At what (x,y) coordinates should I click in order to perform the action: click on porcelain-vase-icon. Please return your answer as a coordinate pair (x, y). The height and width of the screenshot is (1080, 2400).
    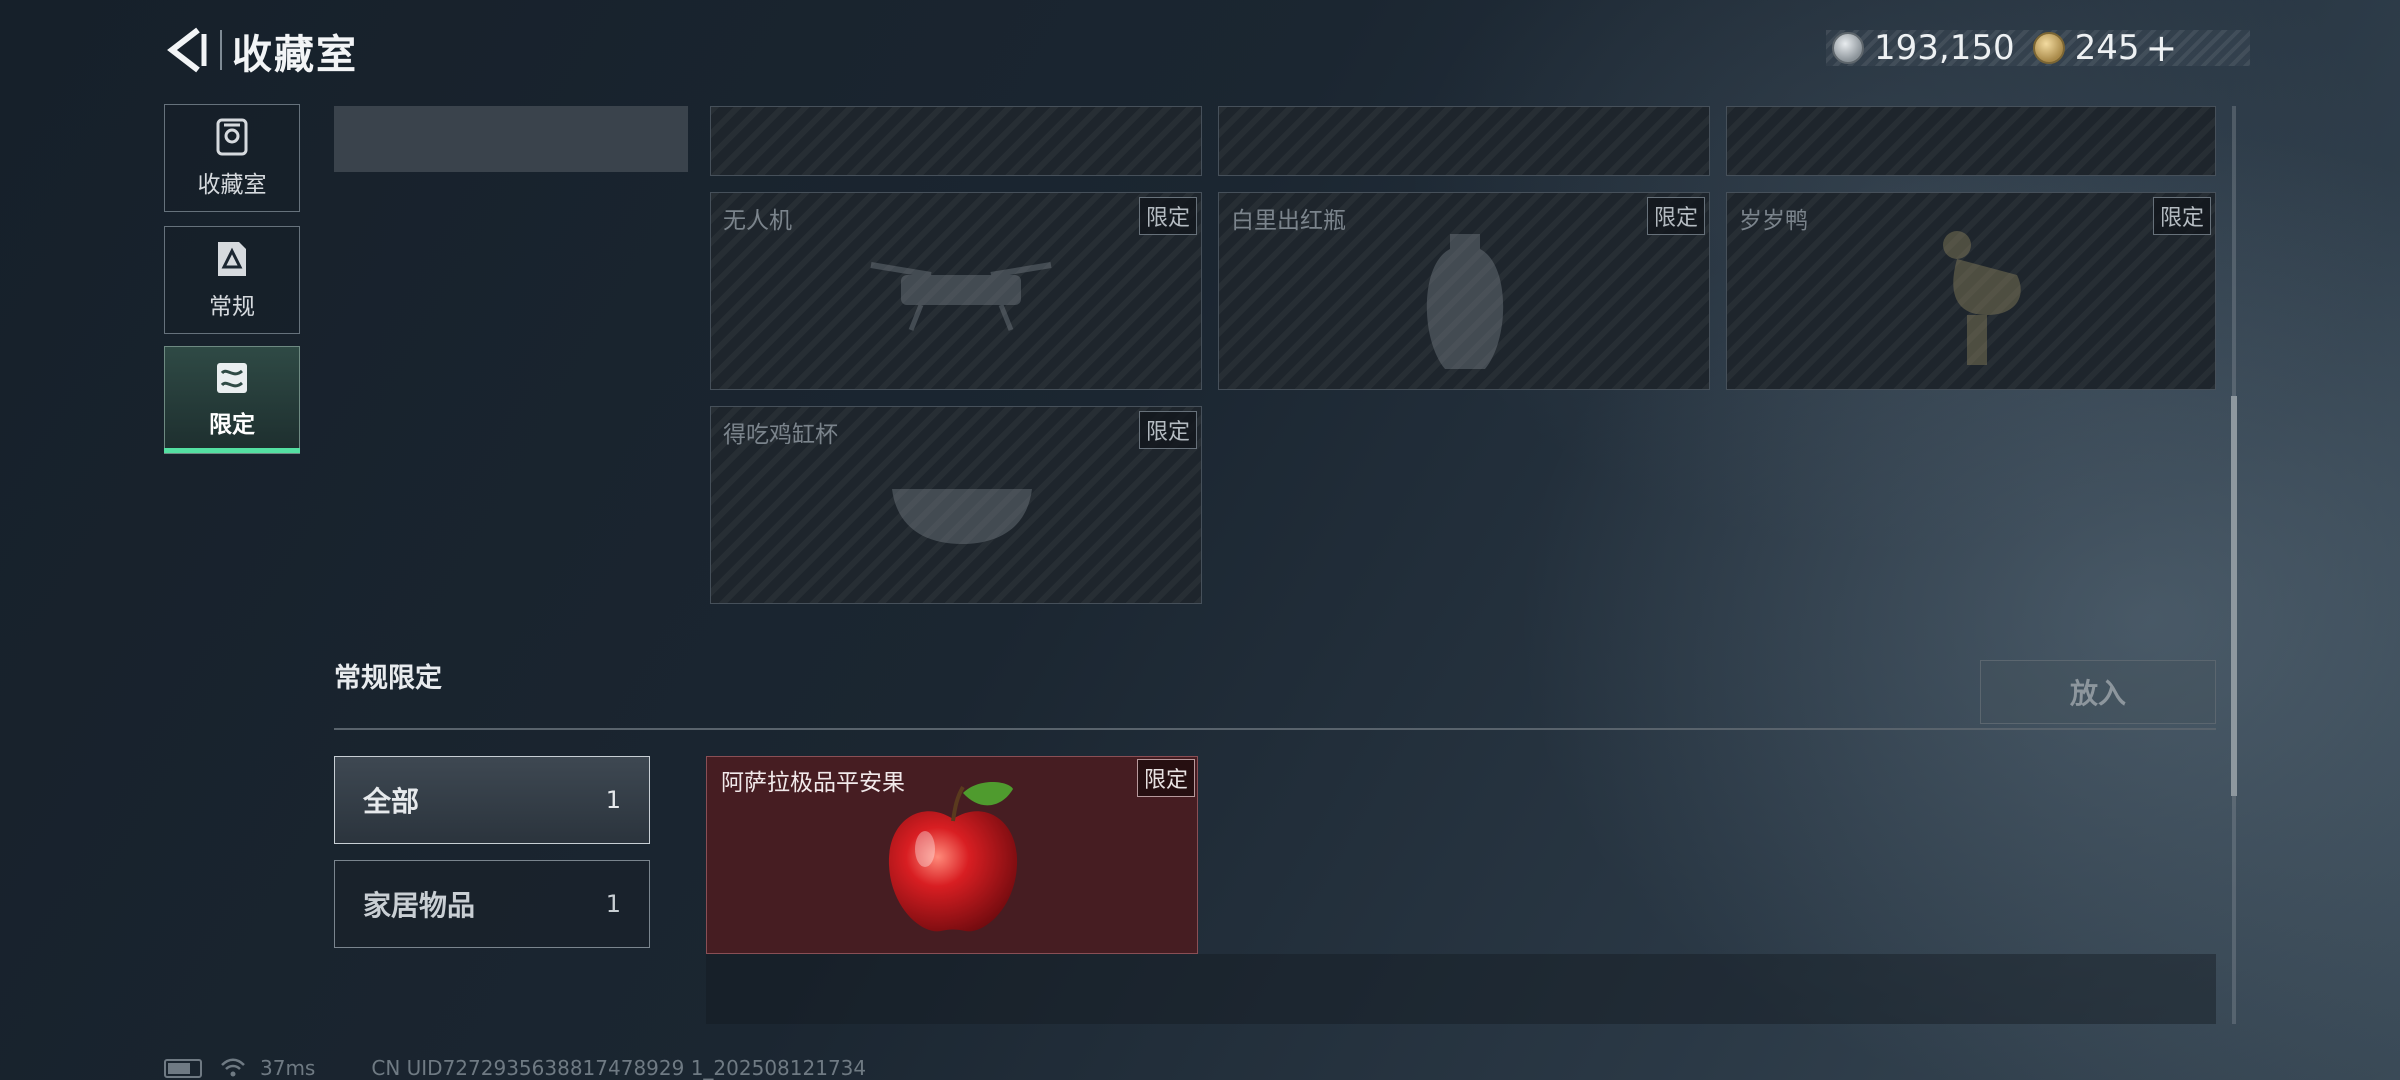
    Looking at the image, I should click on (1465, 301).